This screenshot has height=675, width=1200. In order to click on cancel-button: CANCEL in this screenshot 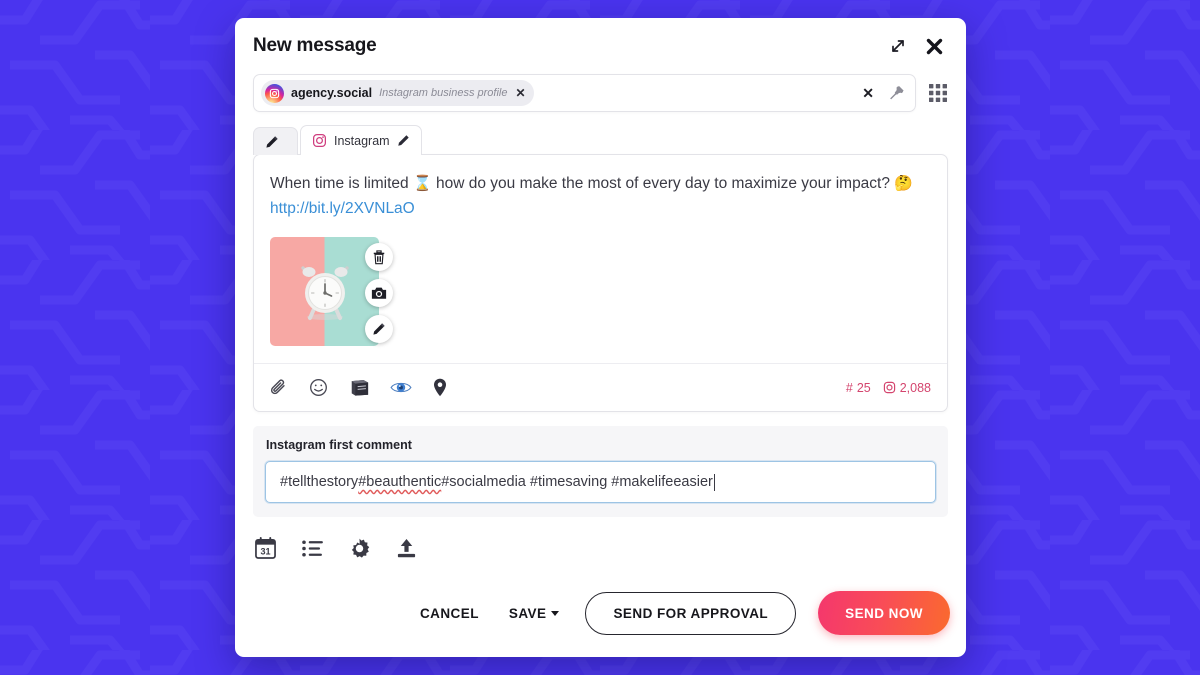, I will do `click(449, 613)`.